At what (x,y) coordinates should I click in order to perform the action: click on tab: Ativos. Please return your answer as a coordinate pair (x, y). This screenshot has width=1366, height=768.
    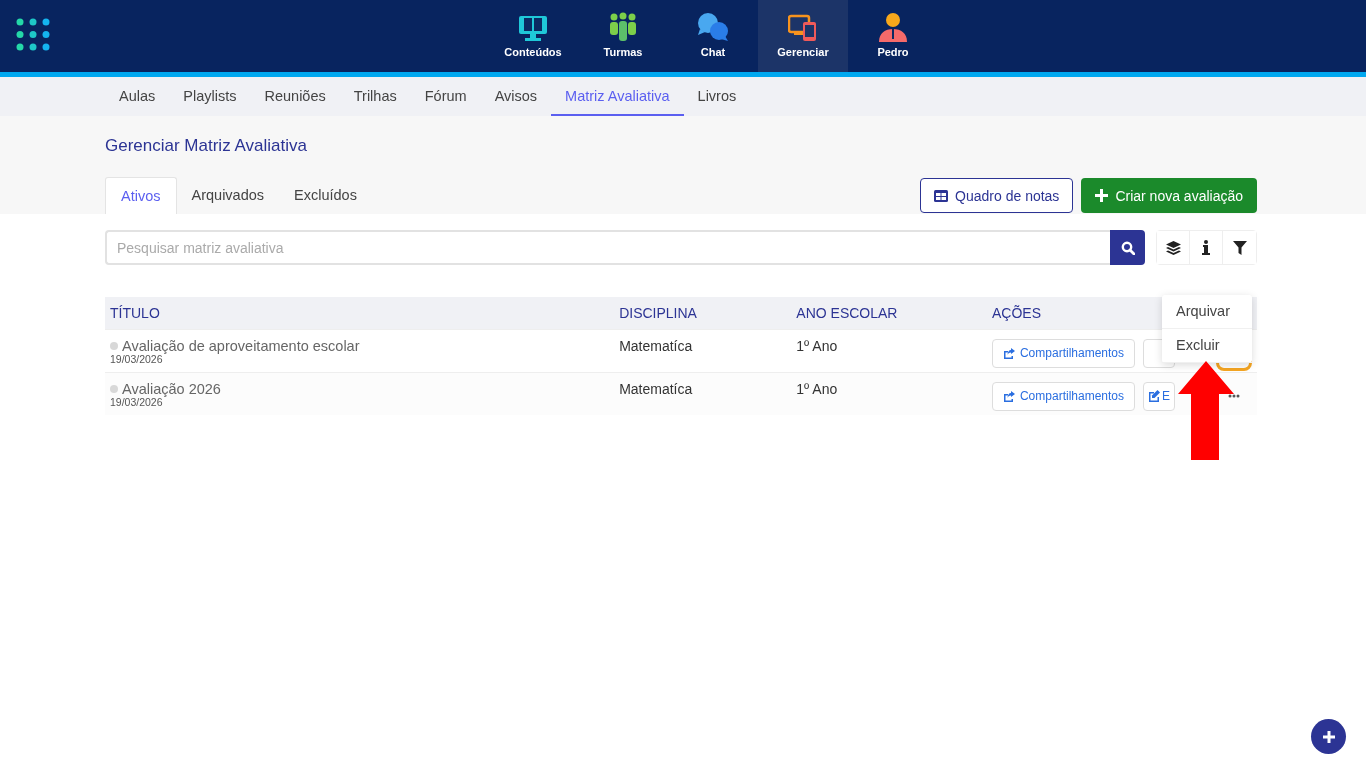
    Looking at the image, I should click on (141, 195).